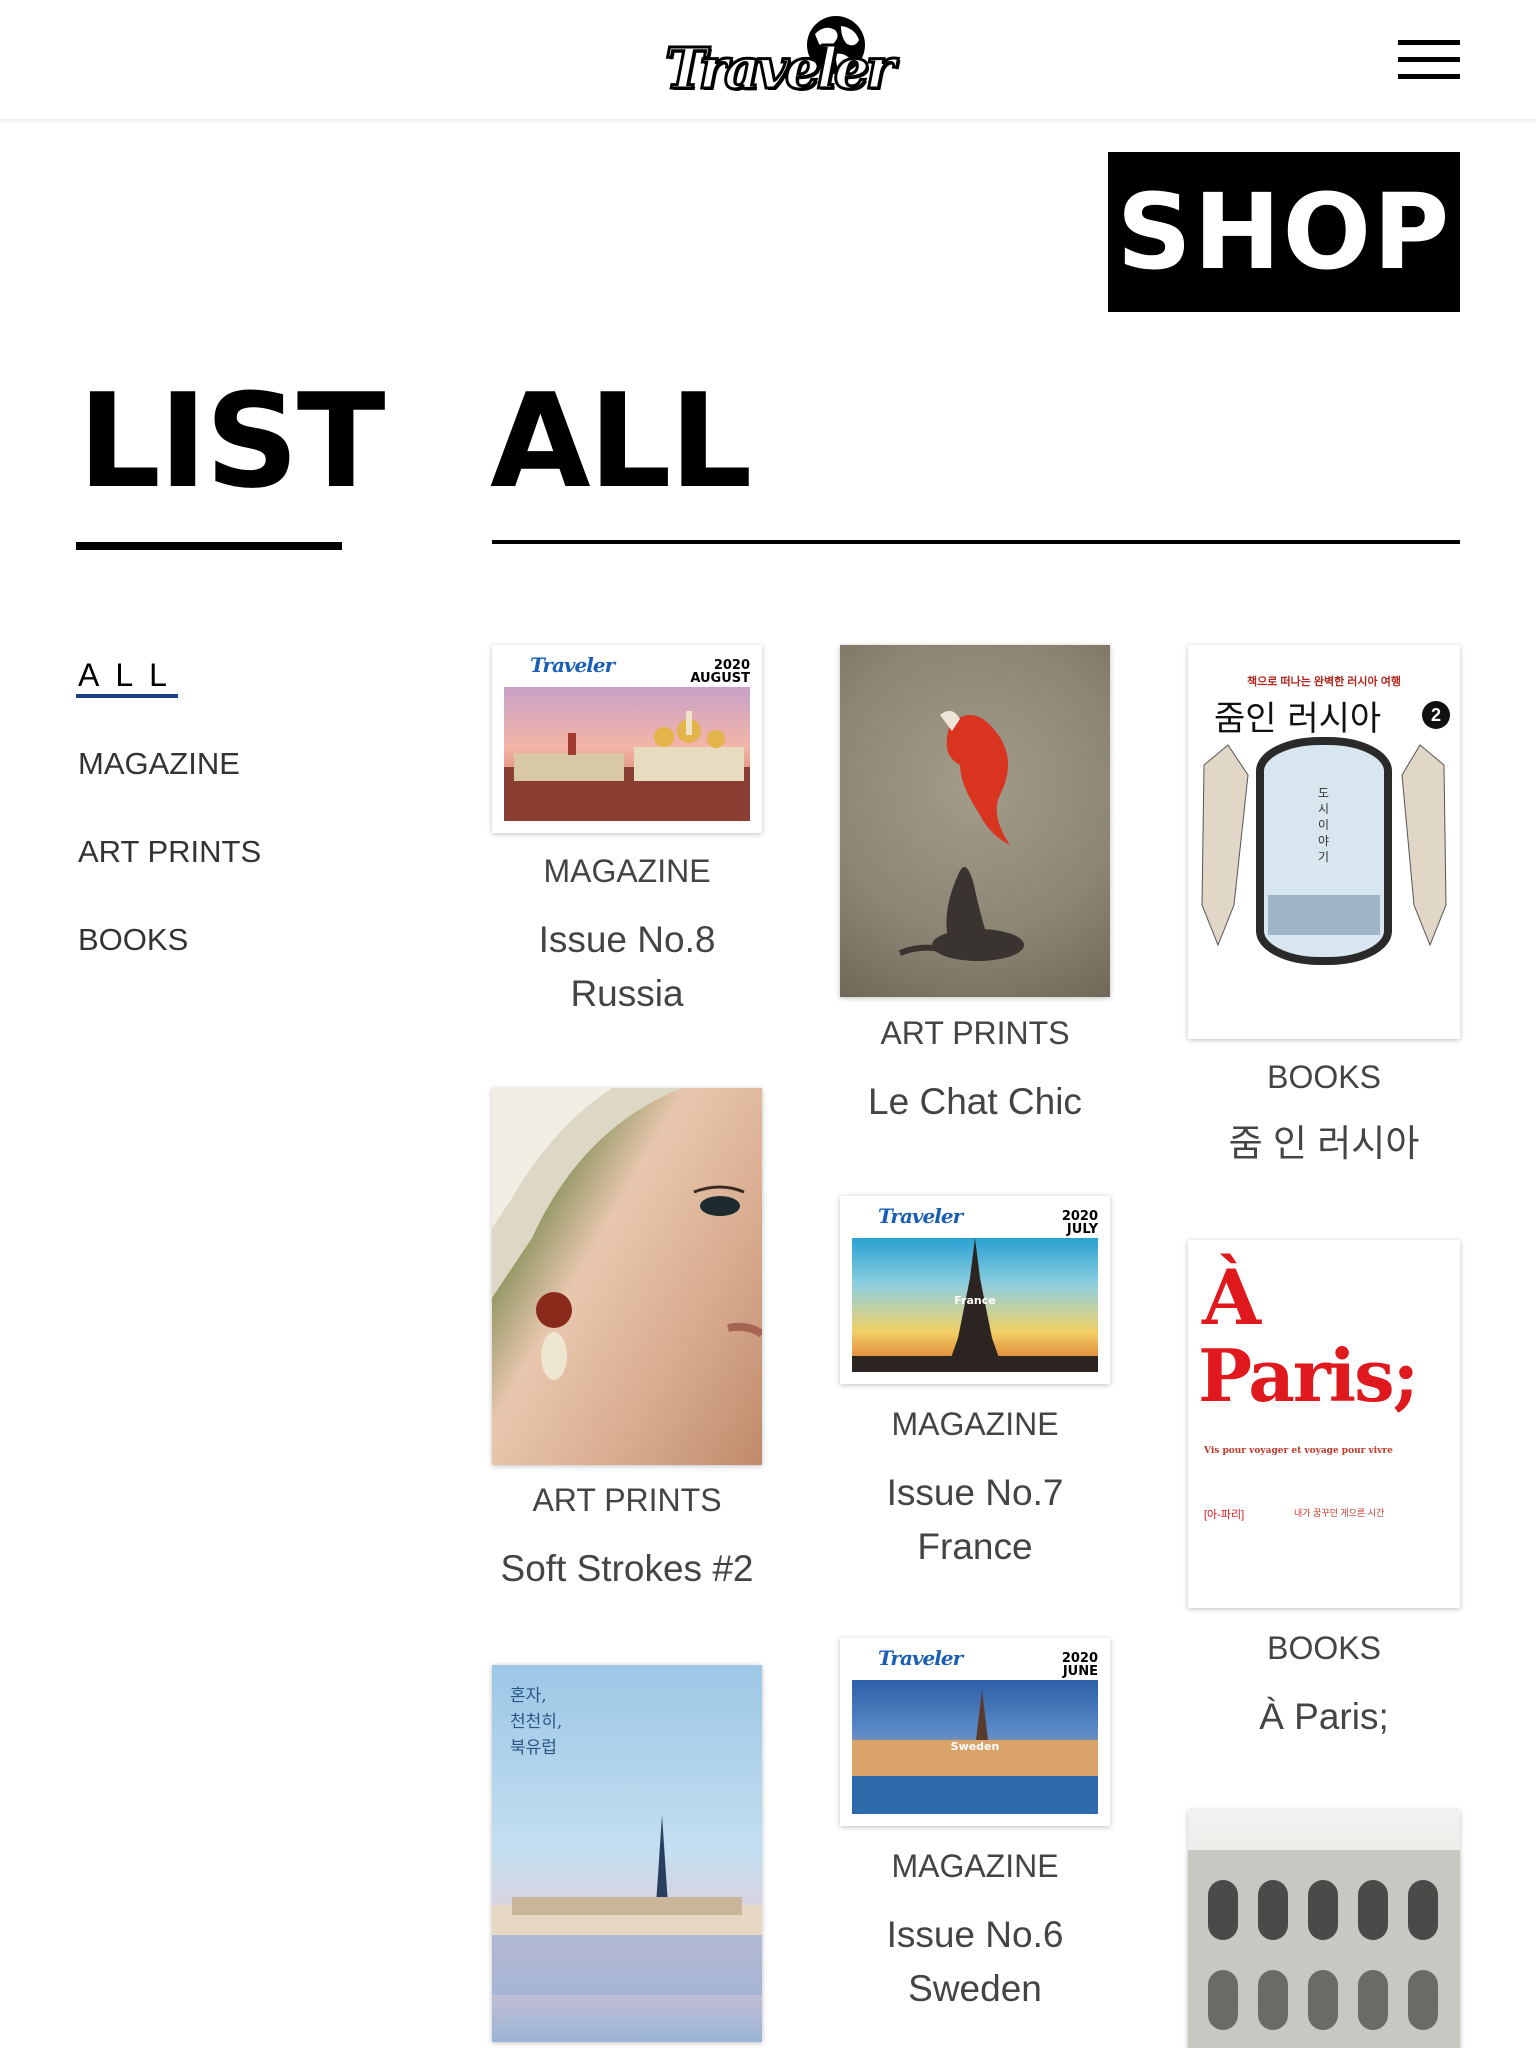  Describe the element at coordinates (1224, 1515) in the screenshot. I see `book-cover-korean-title: [아-파리]` at that location.